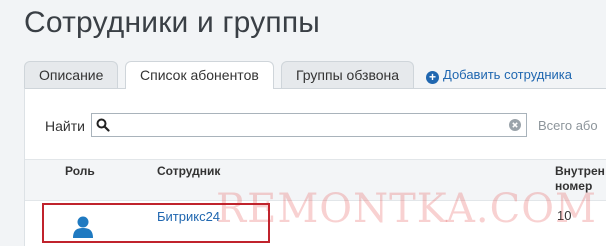 The width and height of the screenshot is (606, 246). I want to click on extension-number: 10, so click(564, 215).